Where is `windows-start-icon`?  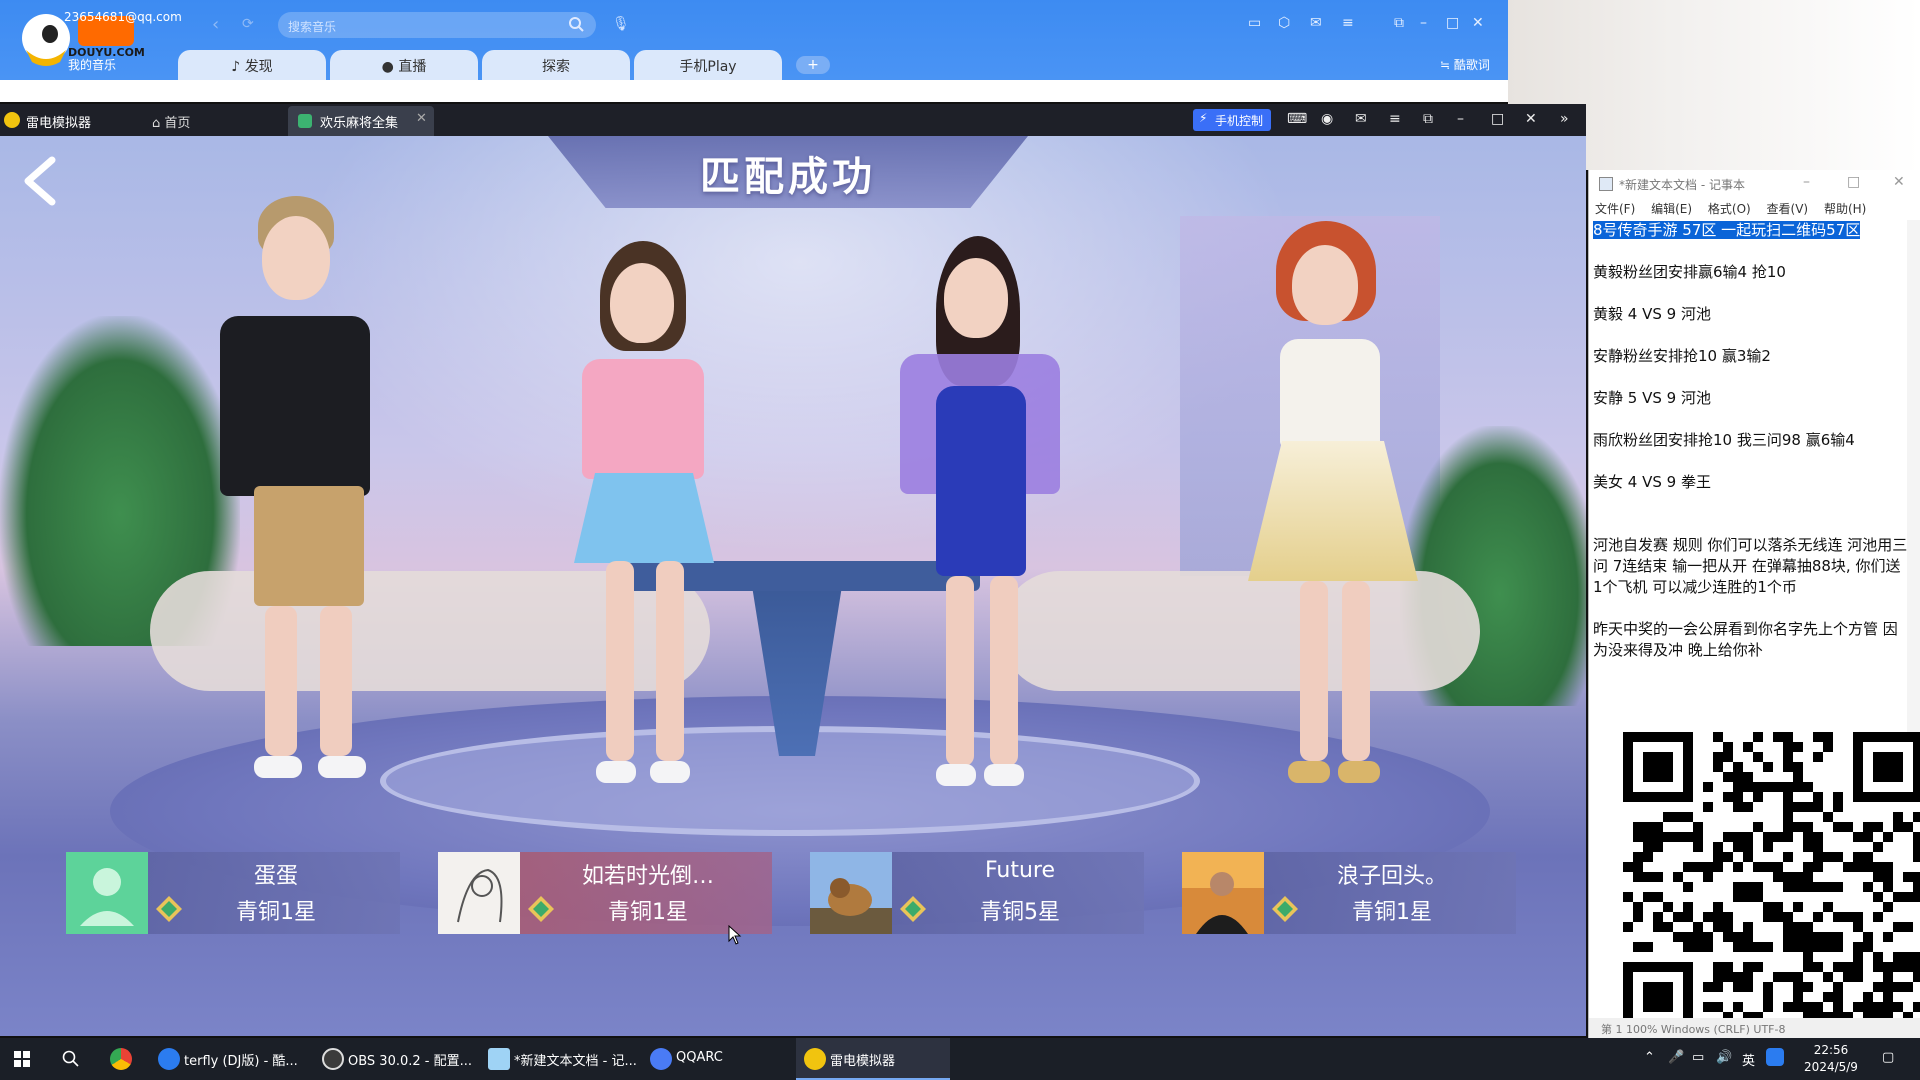 windows-start-icon is located at coordinates (22, 1059).